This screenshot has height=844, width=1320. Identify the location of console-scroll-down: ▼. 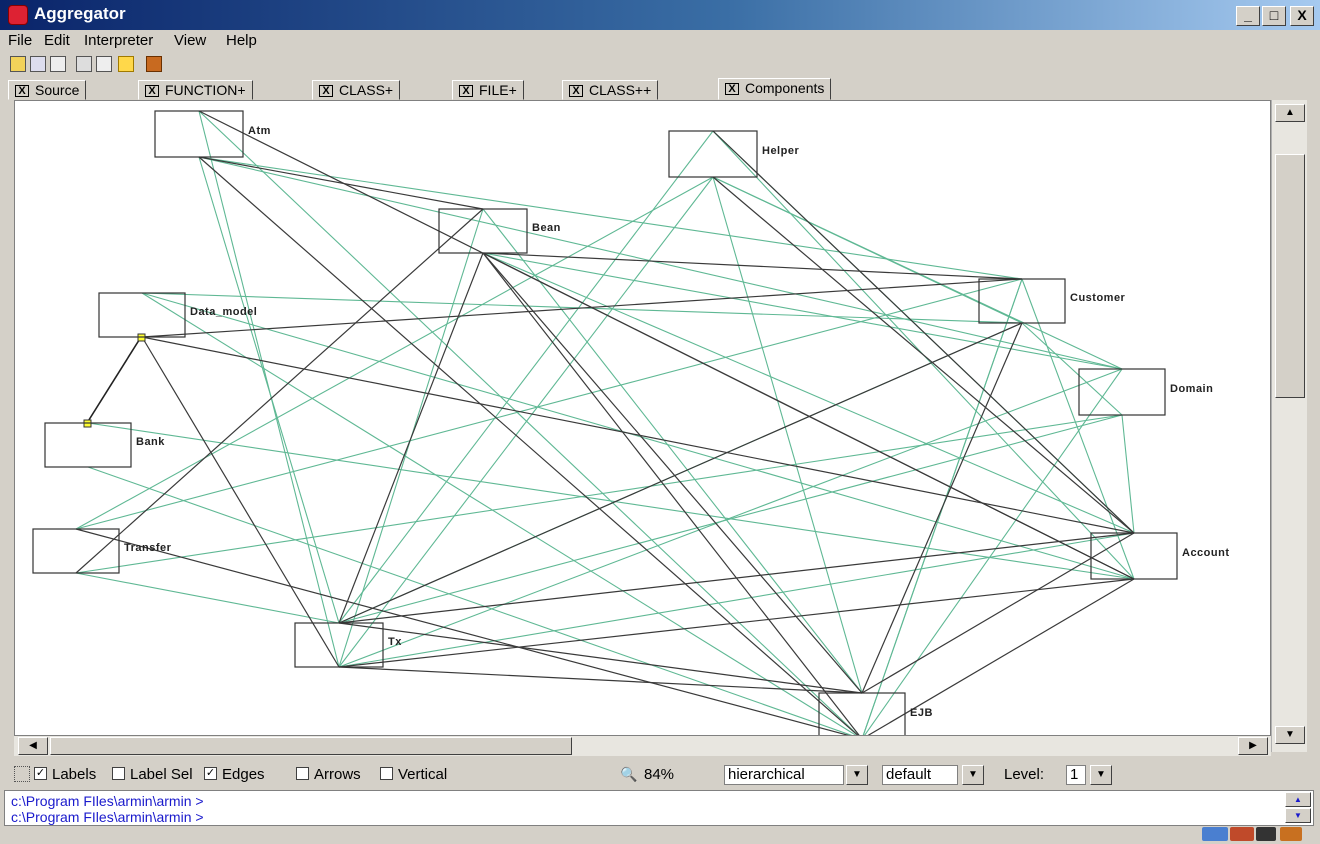
(1298, 815).